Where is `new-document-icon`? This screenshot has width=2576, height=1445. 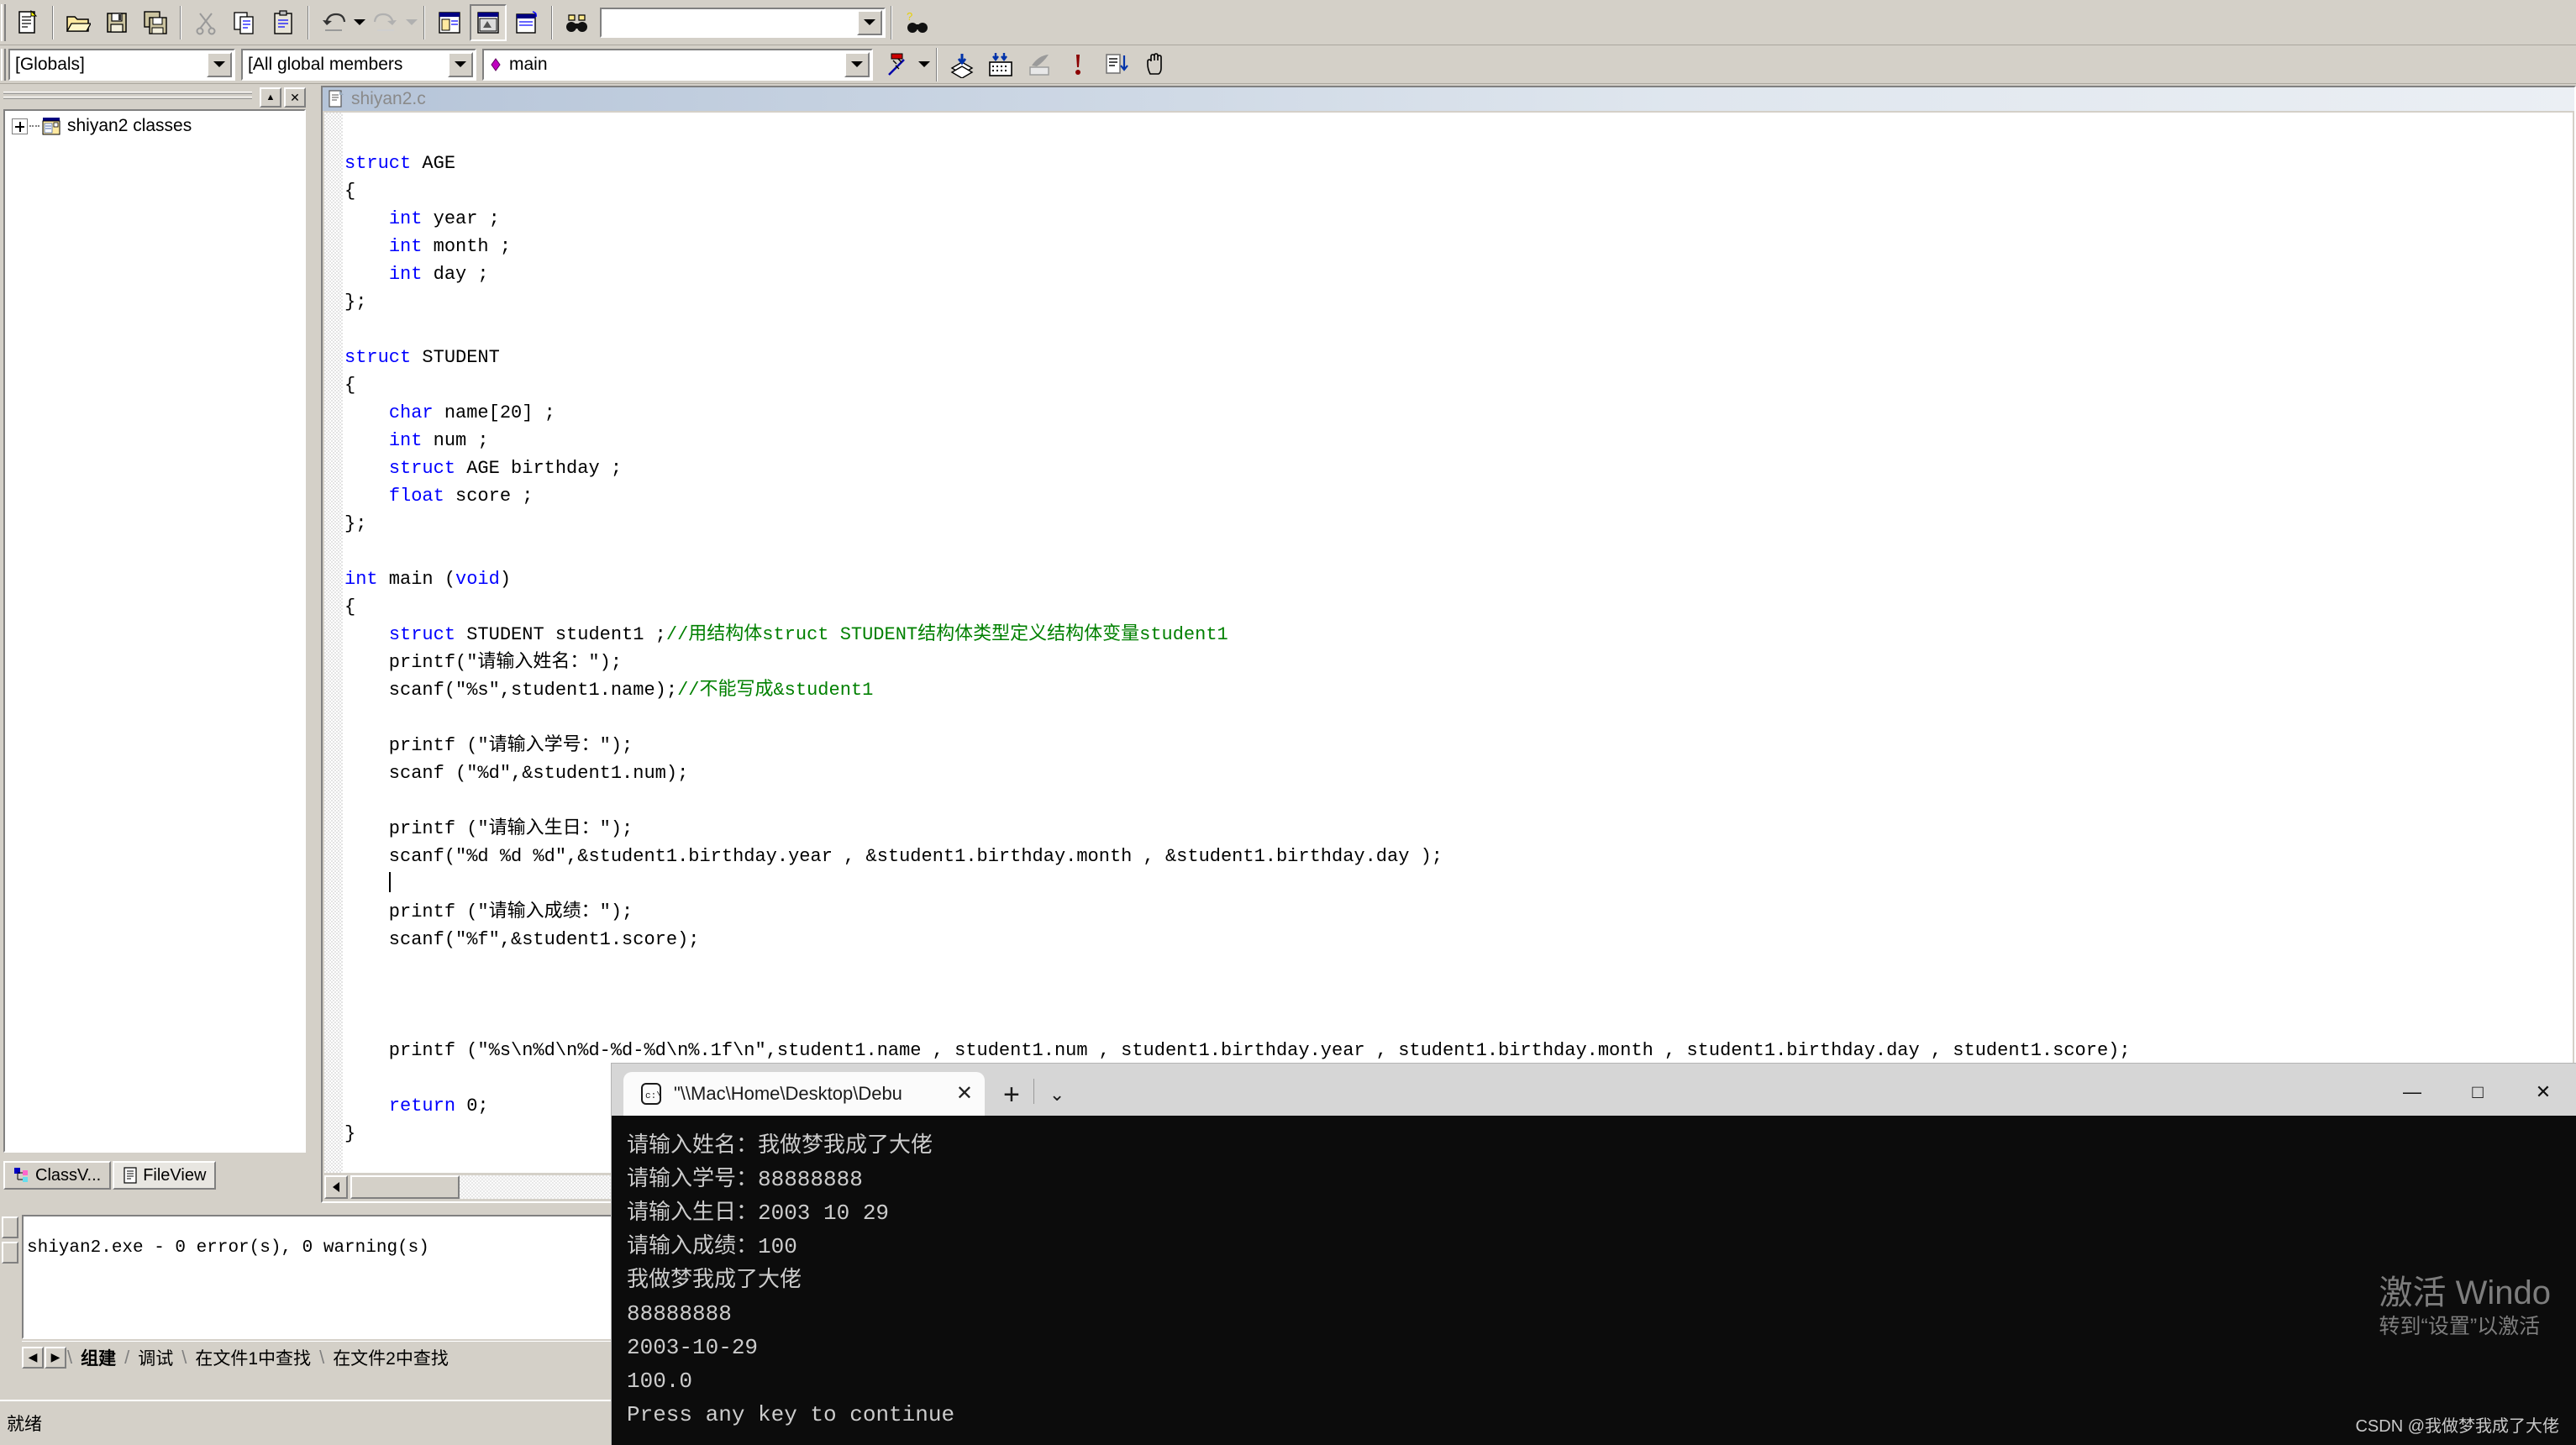
new-document-icon is located at coordinates (28, 21).